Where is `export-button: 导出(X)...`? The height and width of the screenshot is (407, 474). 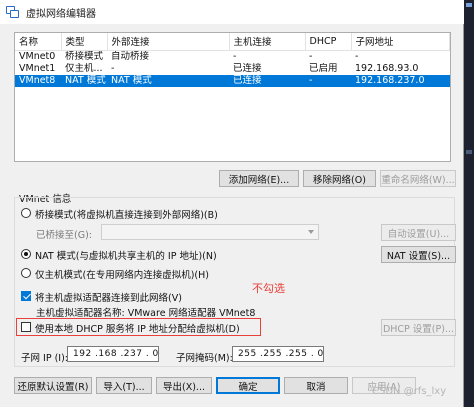
export-button: 导出(X)... is located at coordinates (184, 385).